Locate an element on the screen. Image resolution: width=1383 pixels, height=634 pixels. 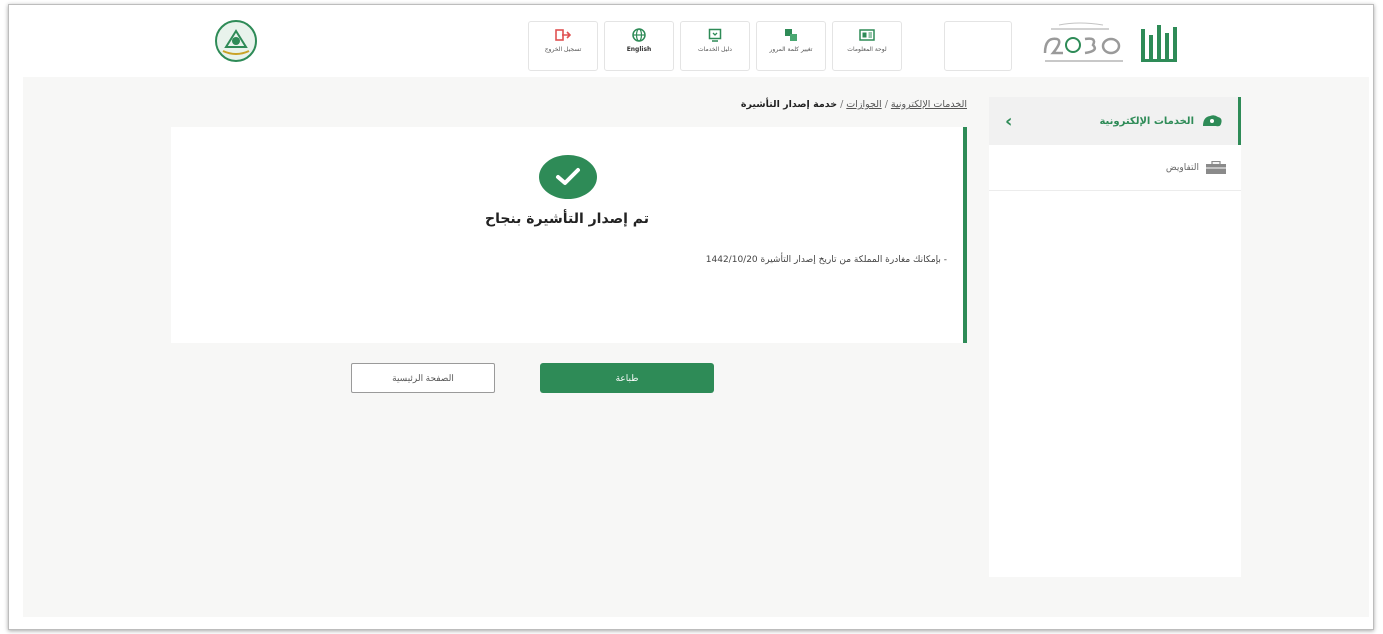
sidebar-item-authorizations: التفاويض is located at coordinates (1115, 168).